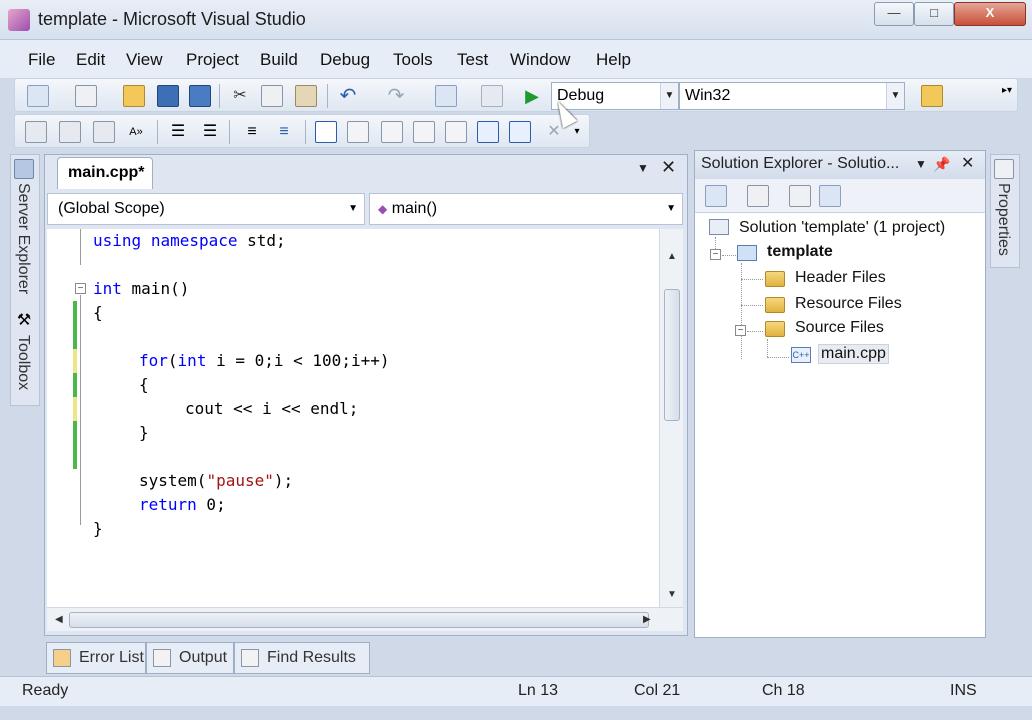 This screenshot has height=720, width=1032. I want to click on menu-project: Project, so click(212, 60).